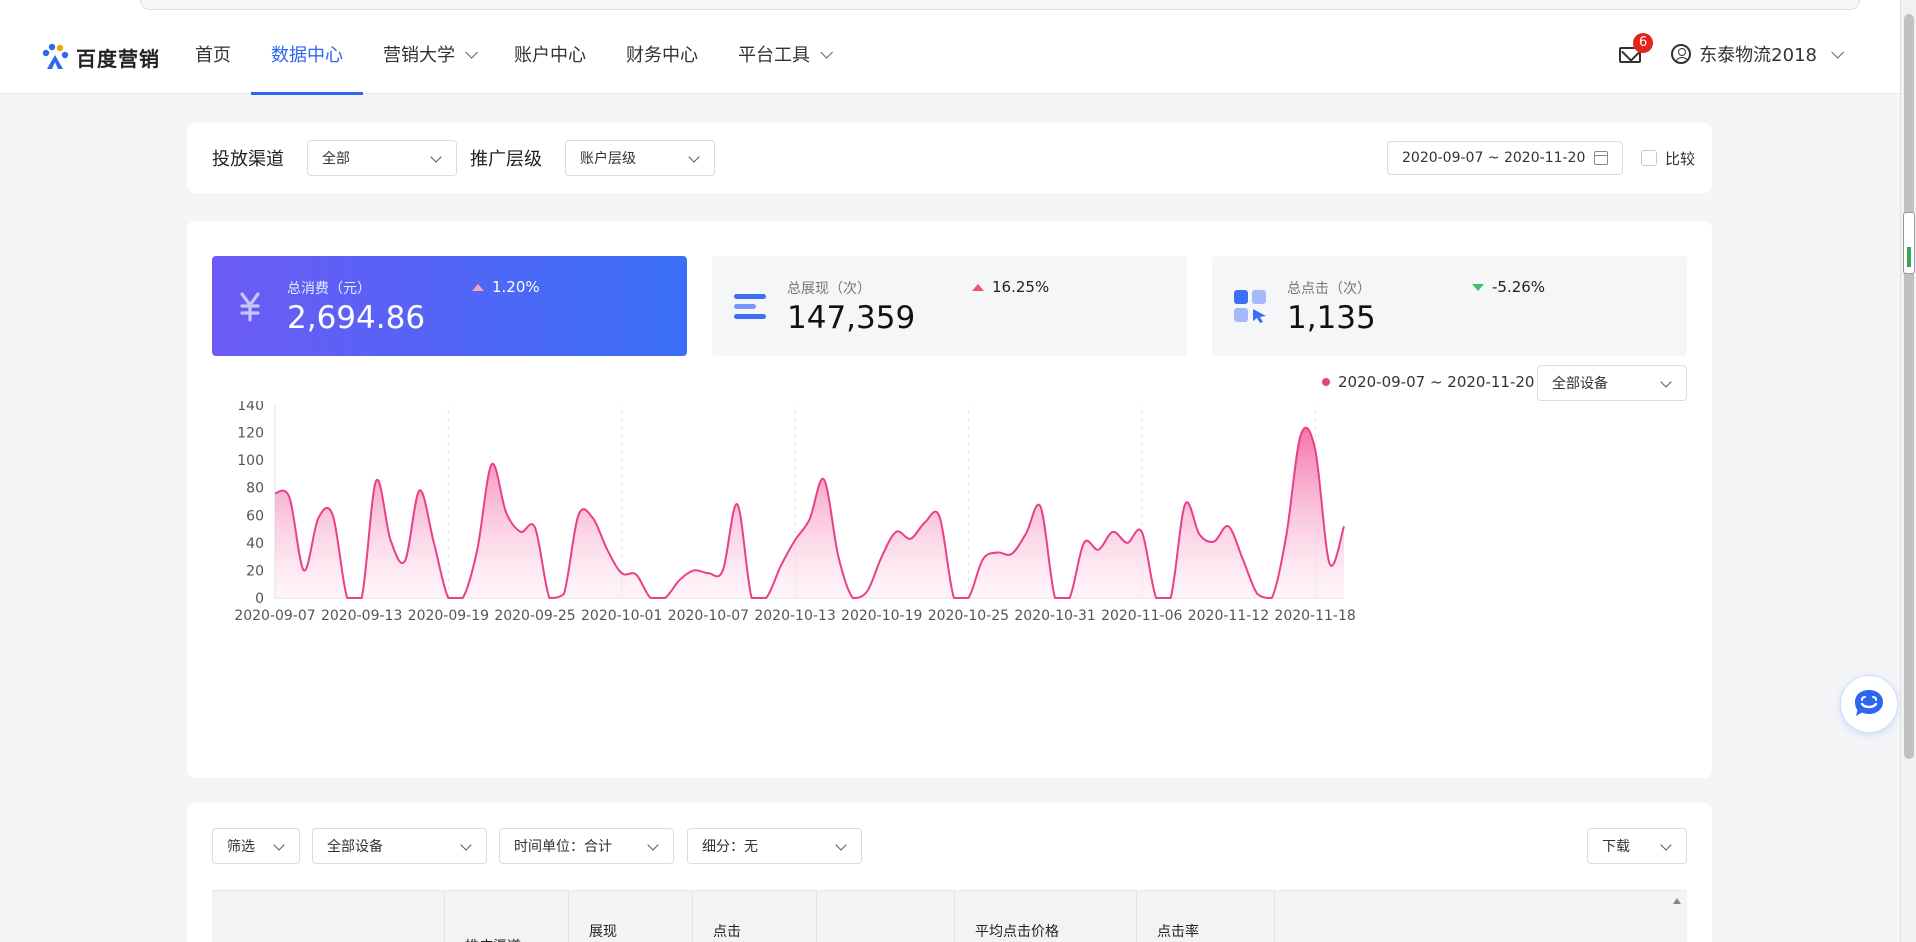  I want to click on stat-label: 总点击（次）, so click(1329, 289).